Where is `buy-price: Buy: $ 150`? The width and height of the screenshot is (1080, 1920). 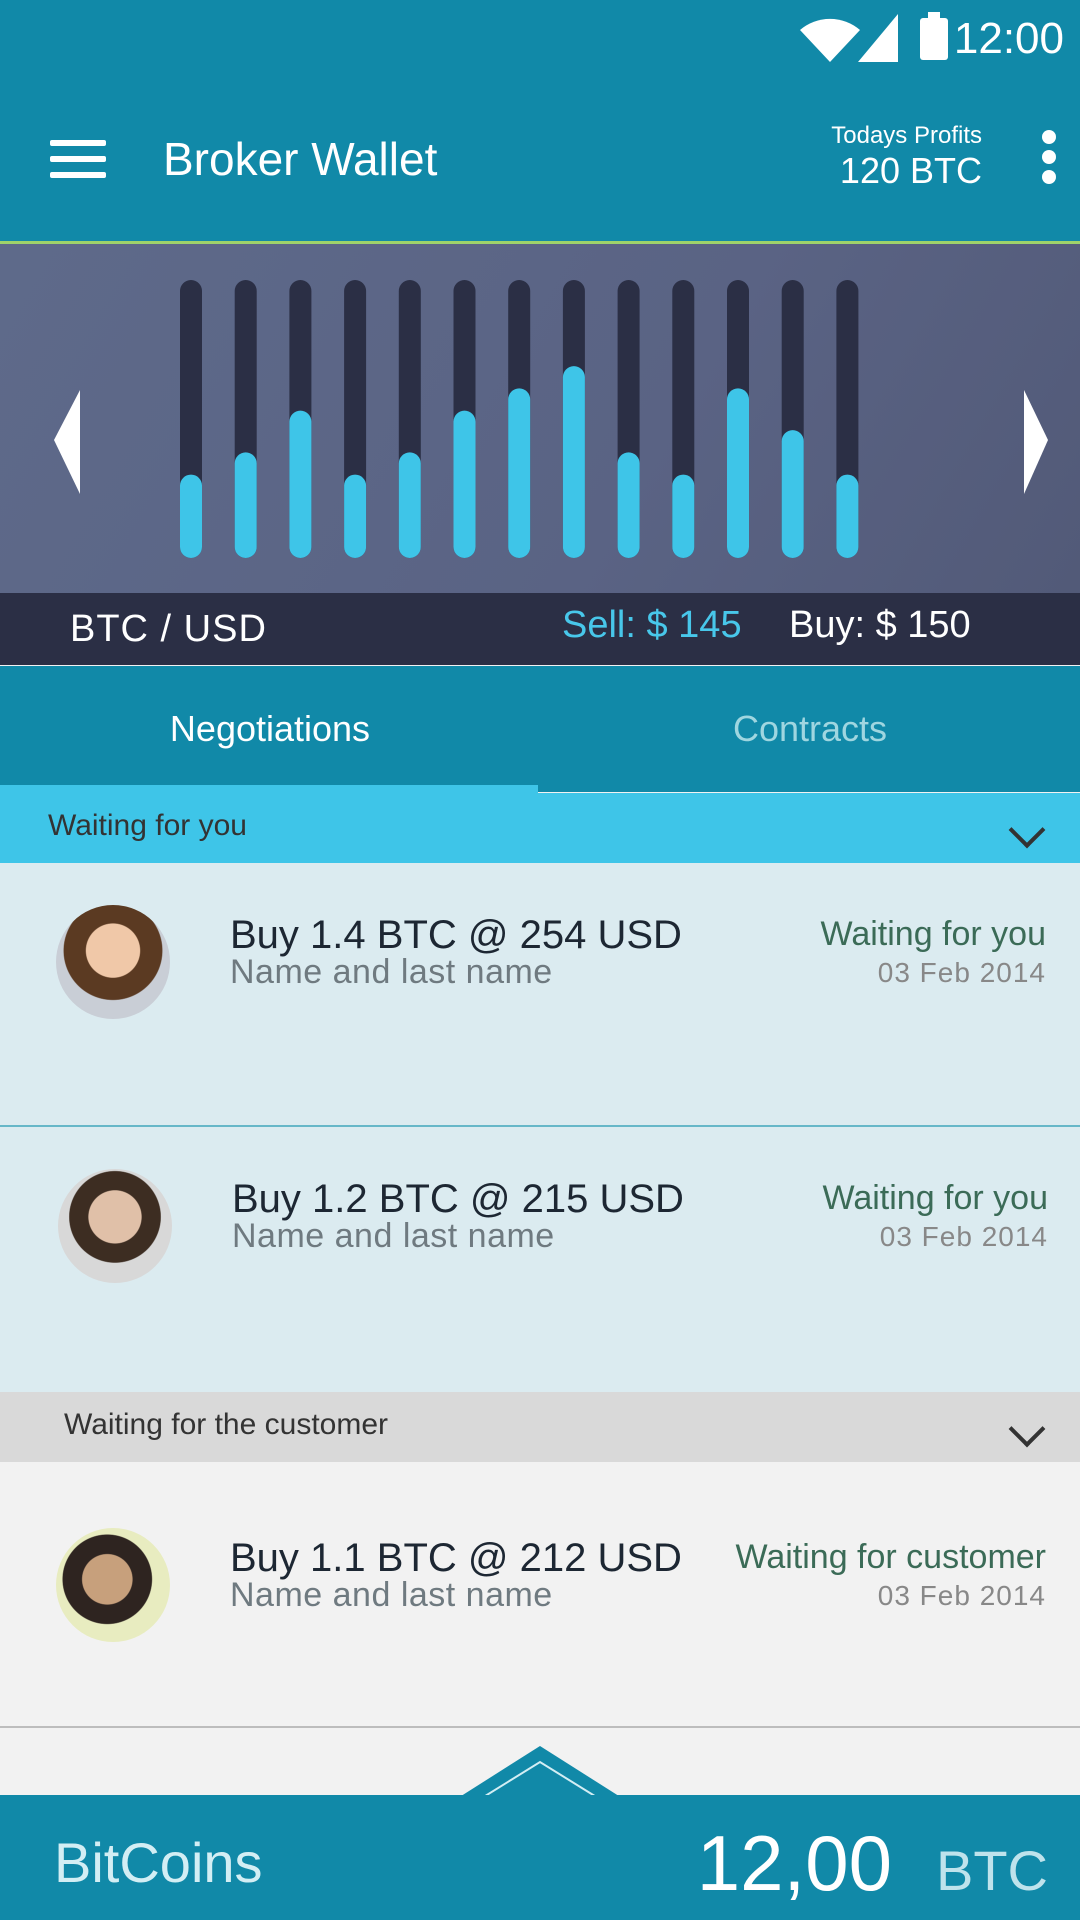 buy-price: Buy: $ 150 is located at coordinates (880, 625).